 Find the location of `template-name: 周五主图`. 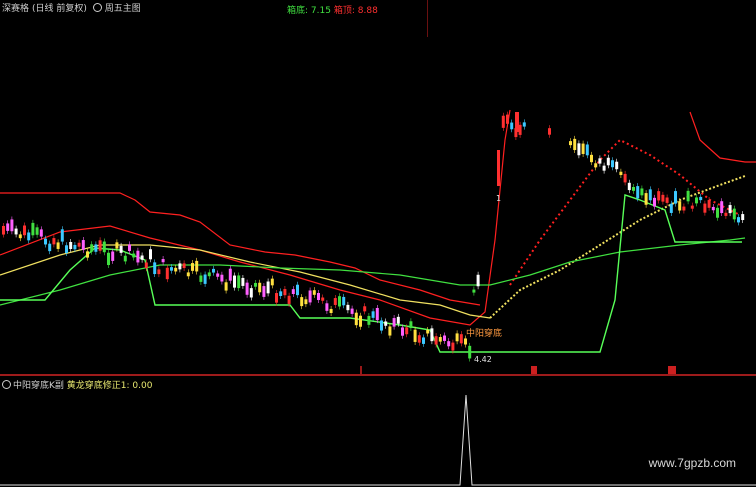

template-name: 周五主图 is located at coordinates (123, 9).